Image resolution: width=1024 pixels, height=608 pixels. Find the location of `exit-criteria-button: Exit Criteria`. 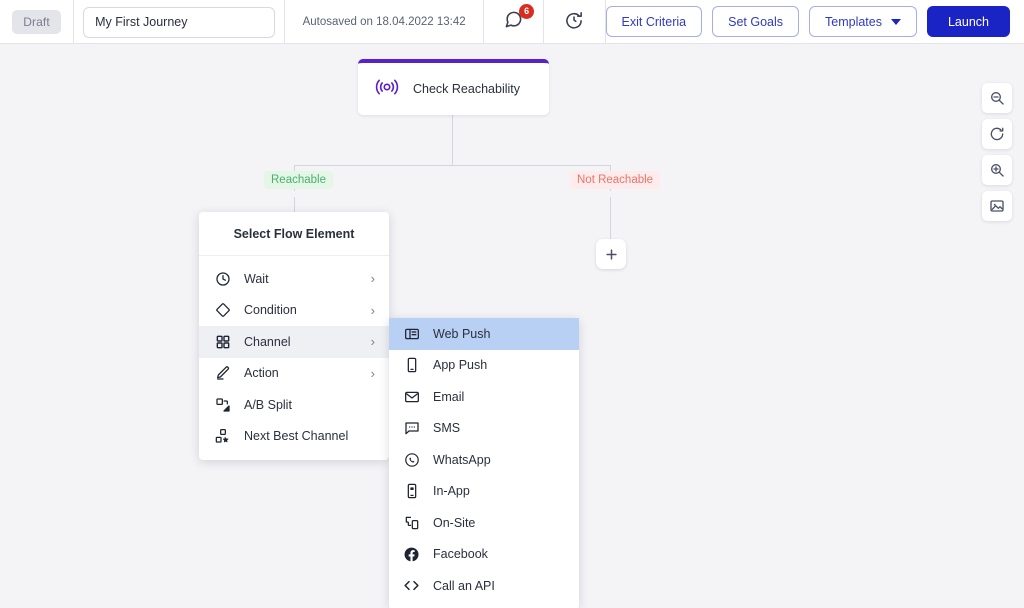

exit-criteria-button: Exit Criteria is located at coordinates (654, 21).